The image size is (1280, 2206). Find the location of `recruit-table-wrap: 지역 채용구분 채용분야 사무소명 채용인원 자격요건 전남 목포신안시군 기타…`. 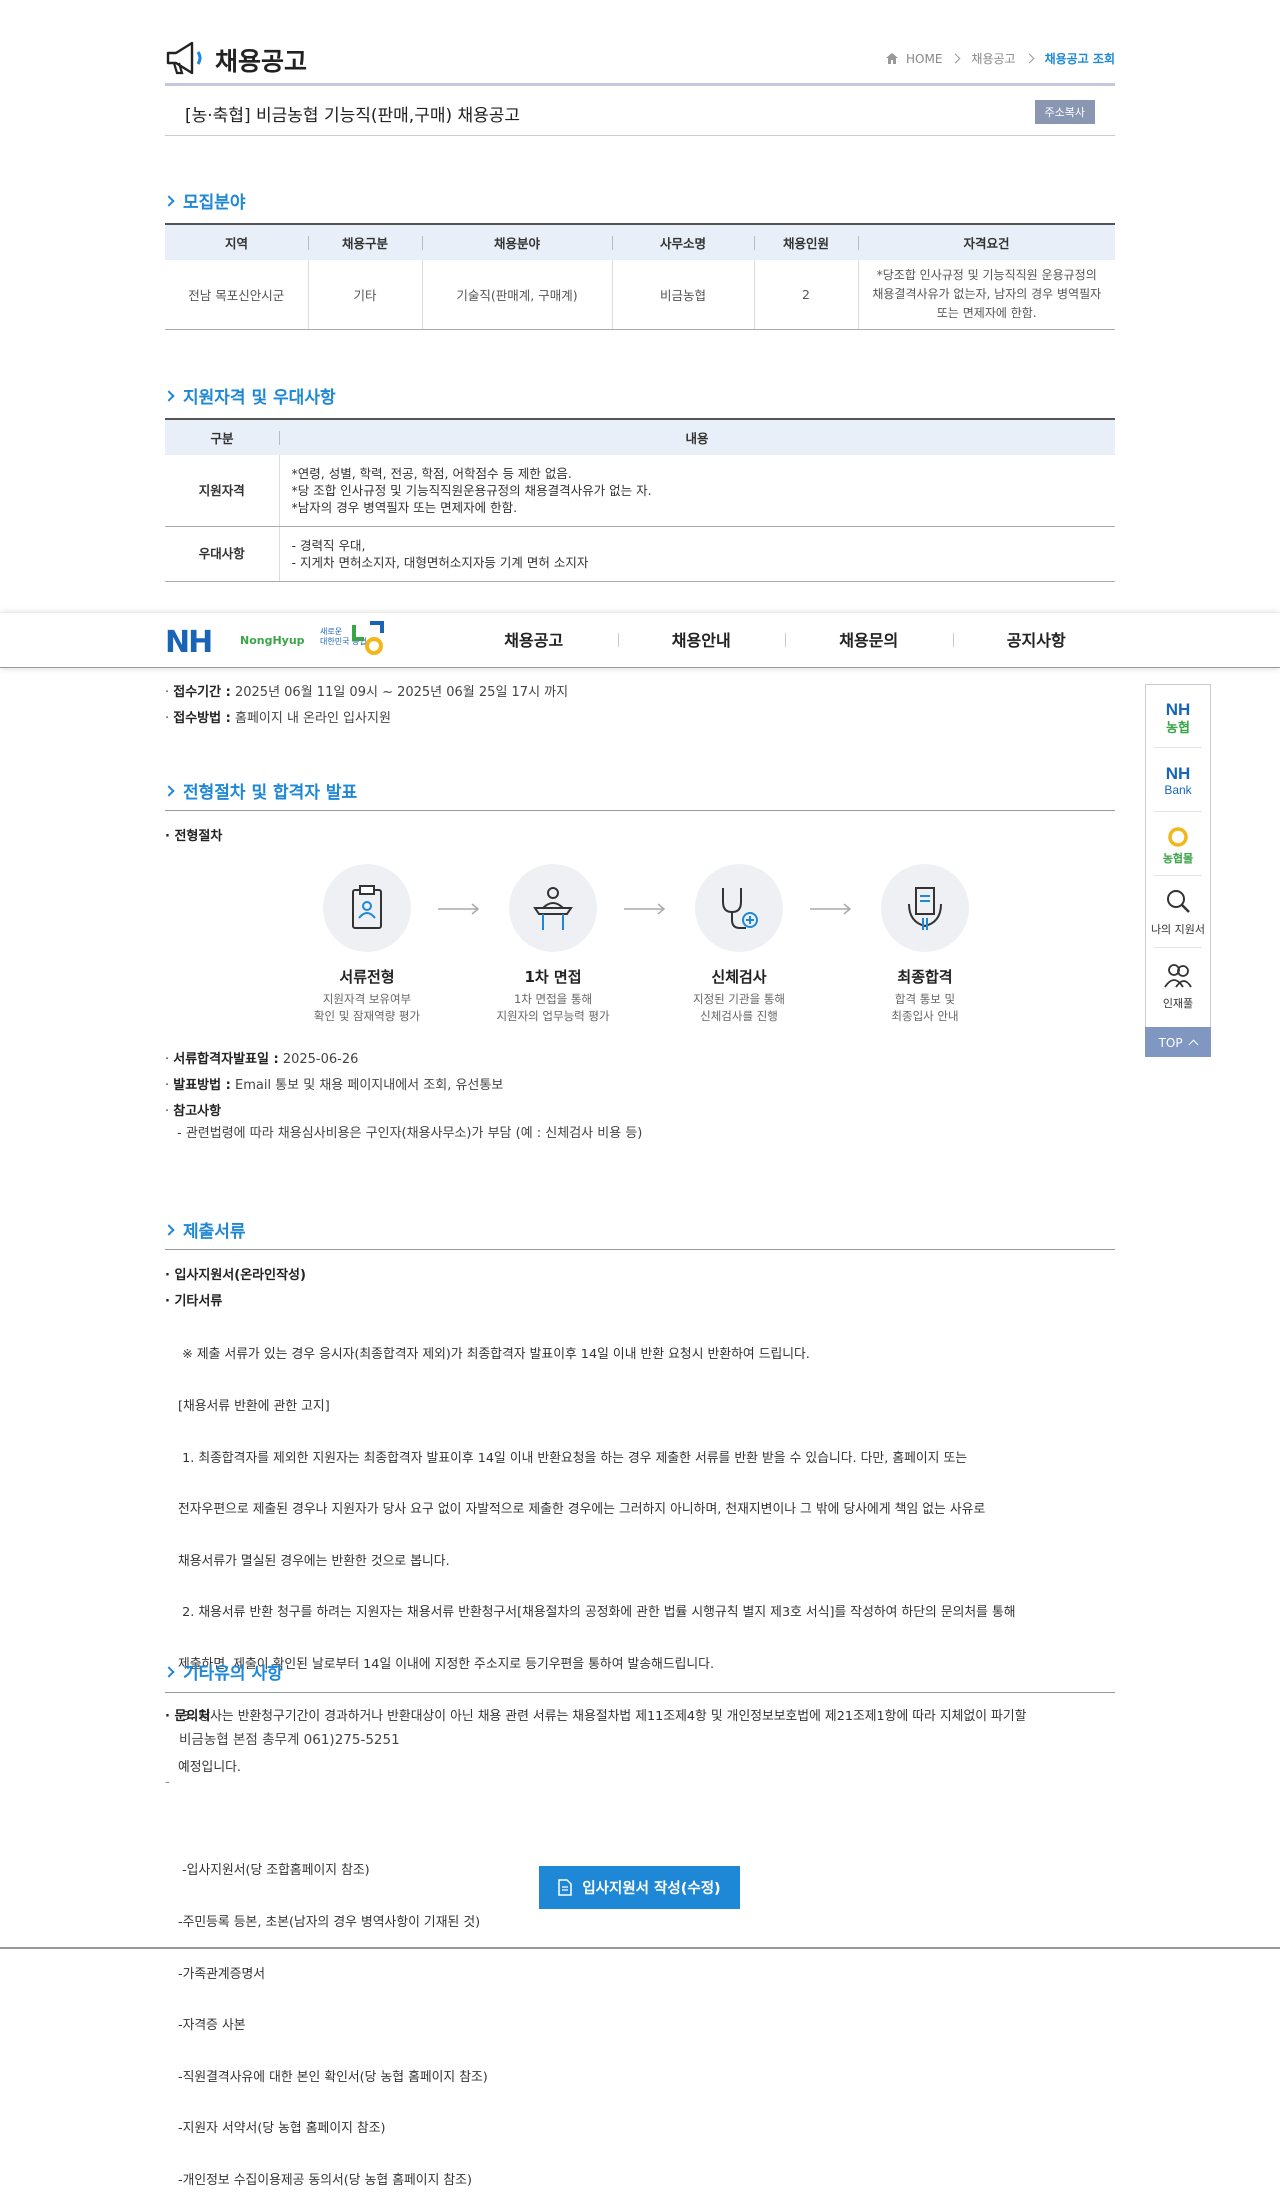

recruit-table-wrap: 지역 채용구분 채용분야 사무소명 채용인원 자격요건 전남 목포신안시군 기타… is located at coordinates (640, 276).